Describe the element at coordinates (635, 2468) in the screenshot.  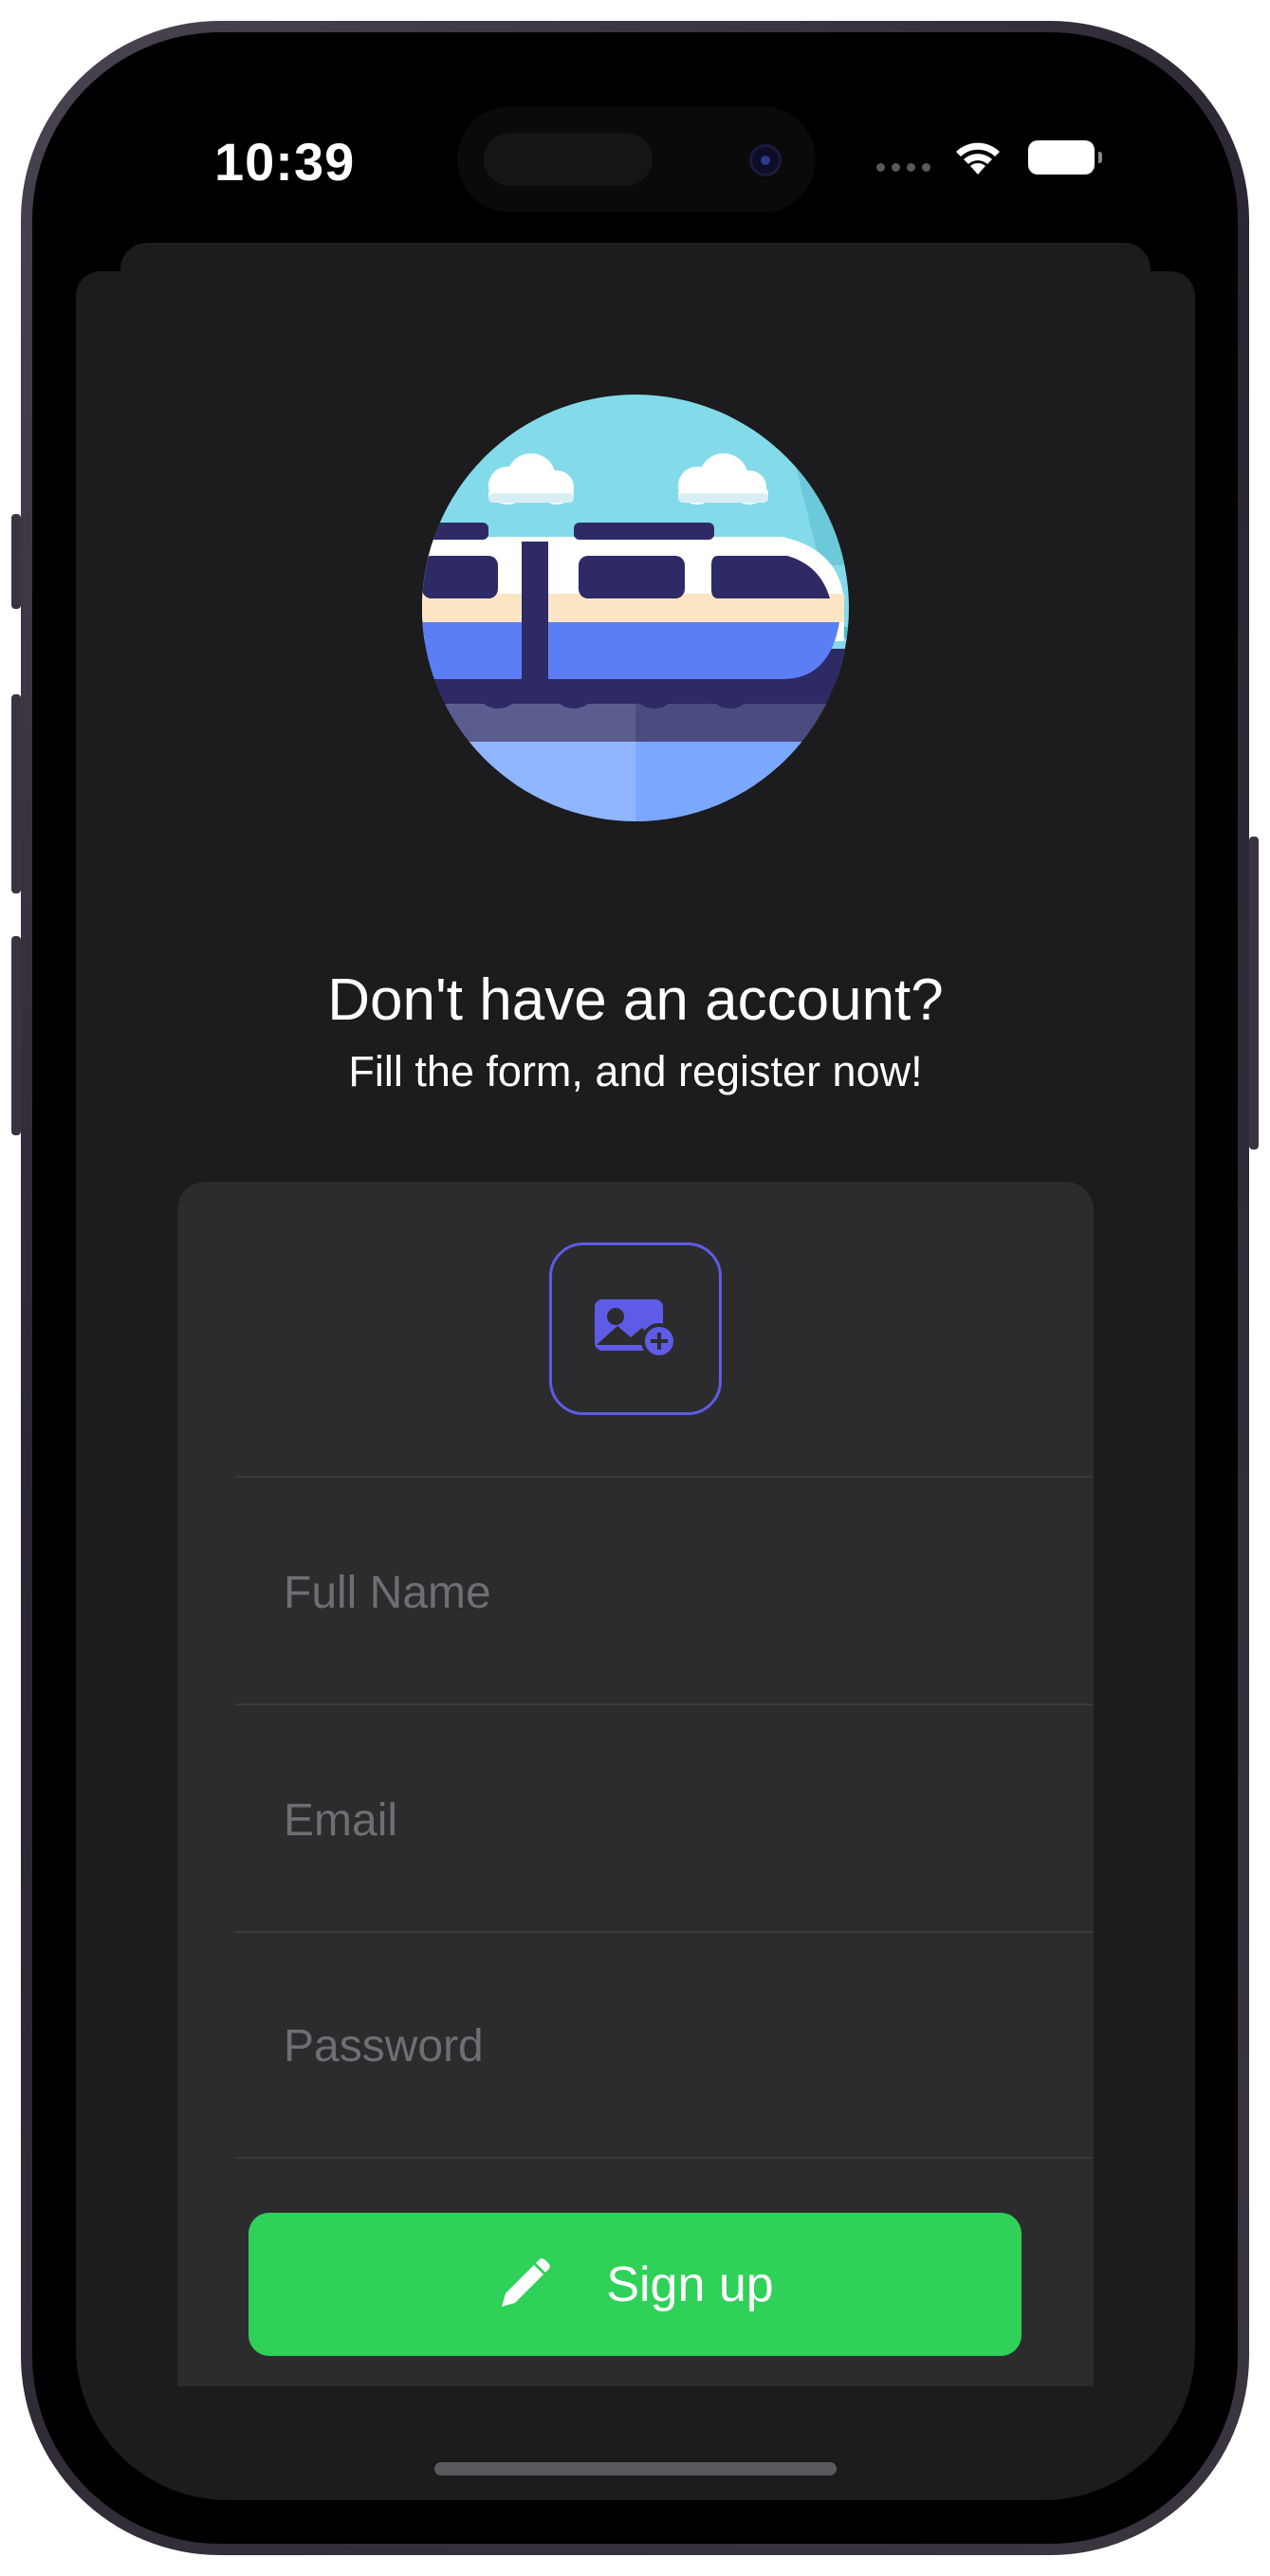
I see `home-indicator` at that location.